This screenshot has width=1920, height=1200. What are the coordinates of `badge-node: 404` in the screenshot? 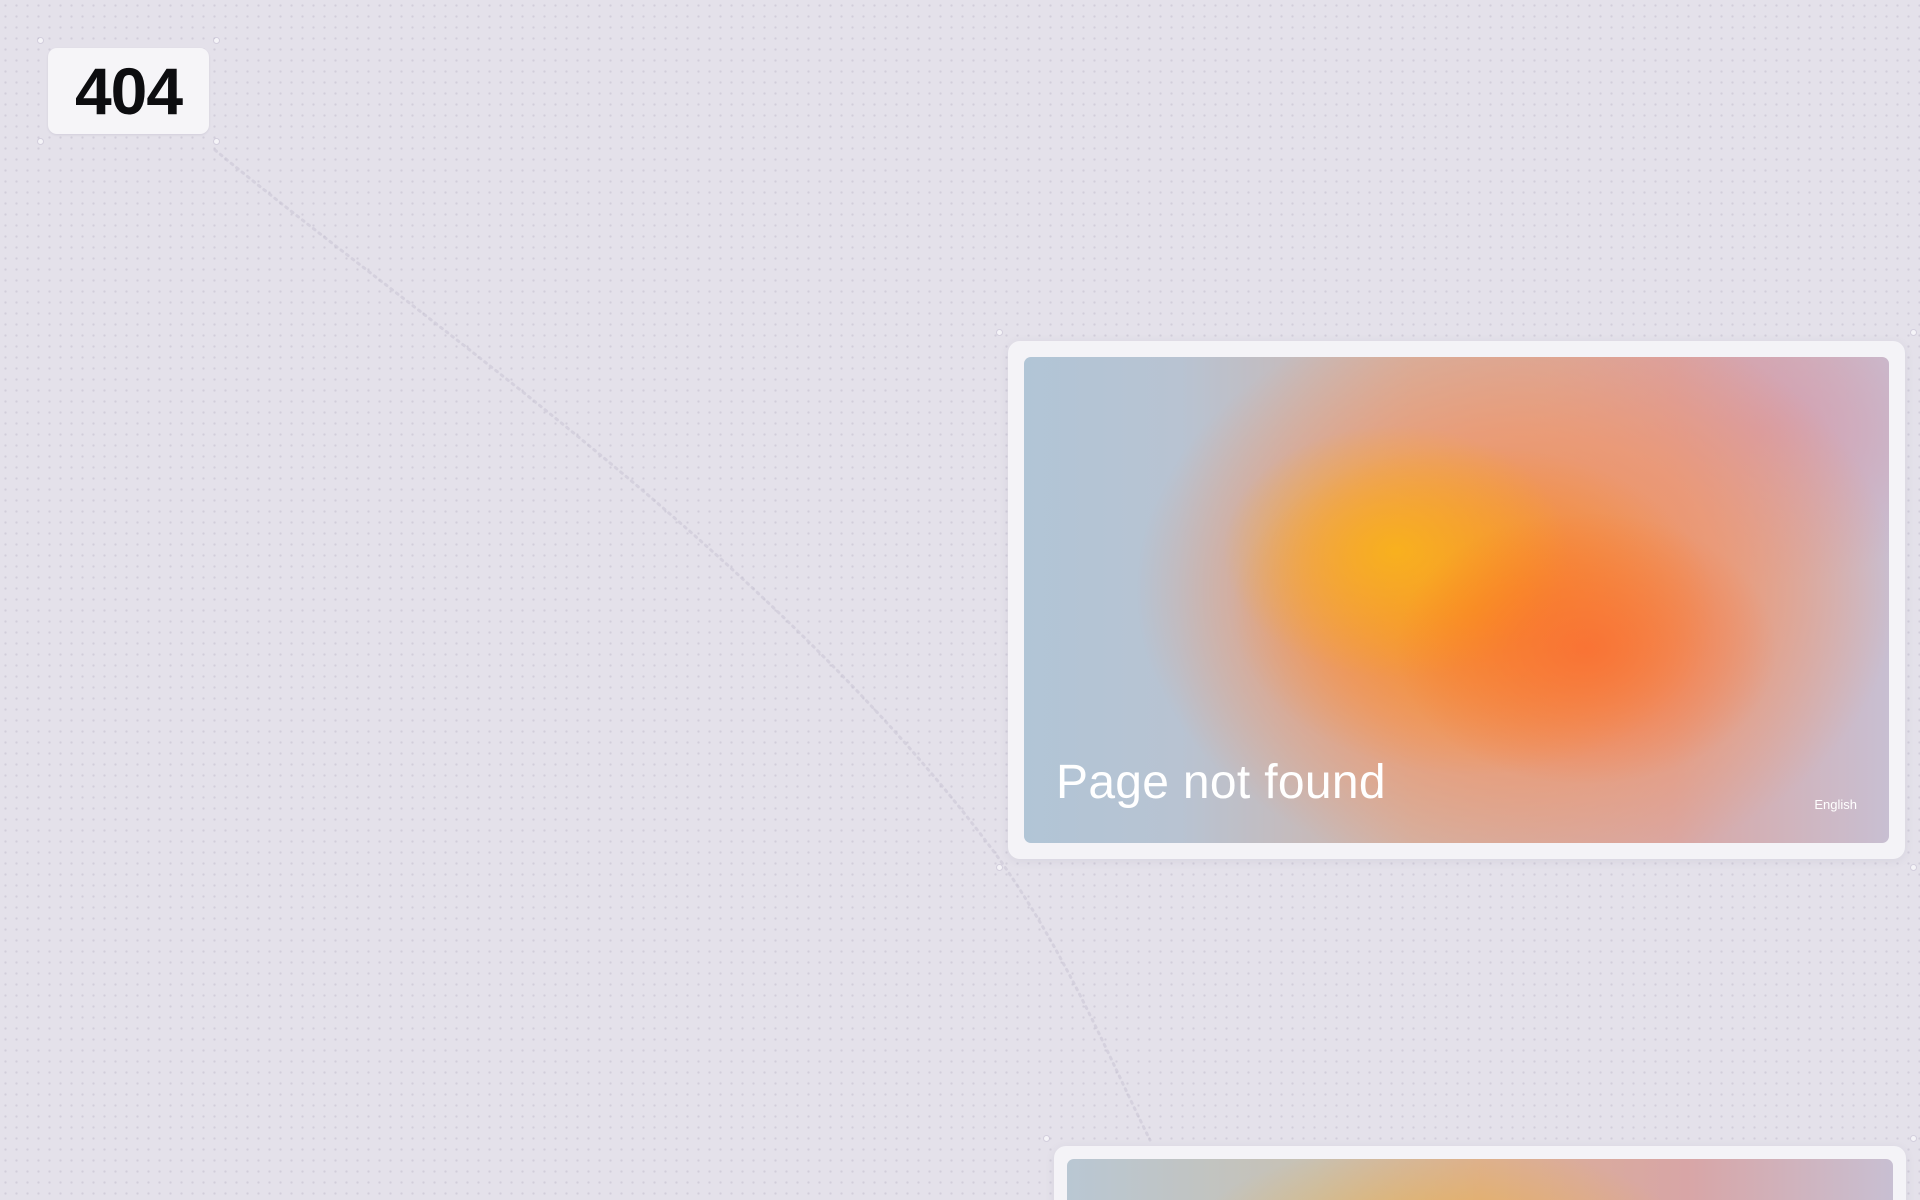 It's located at (128, 91).